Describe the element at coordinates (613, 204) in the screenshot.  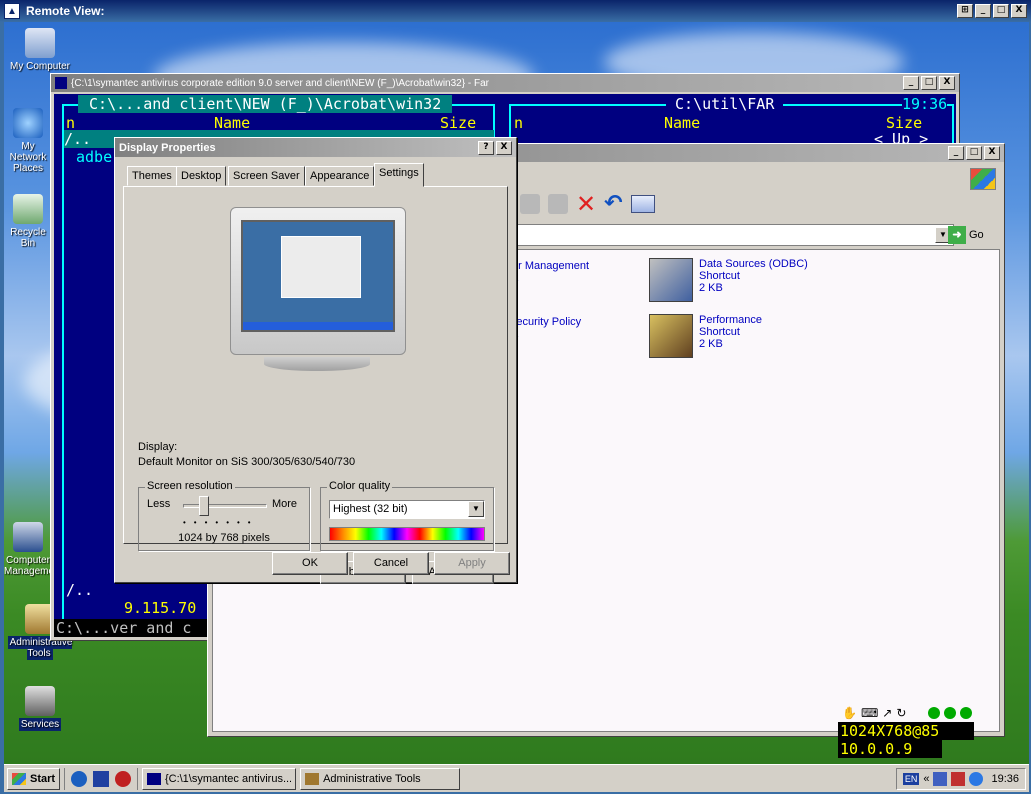
I see `undo-icon: ↶` at that location.